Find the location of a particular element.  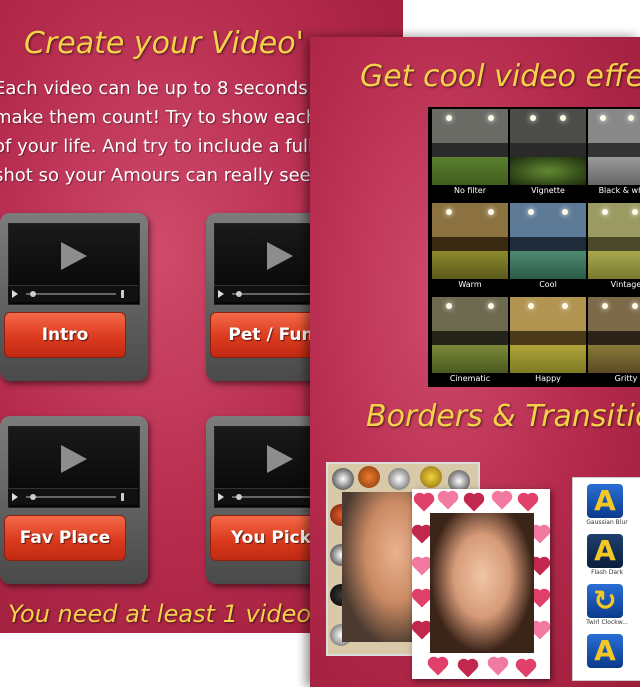

filter-no-filter: No filter is located at coordinates (470, 155).